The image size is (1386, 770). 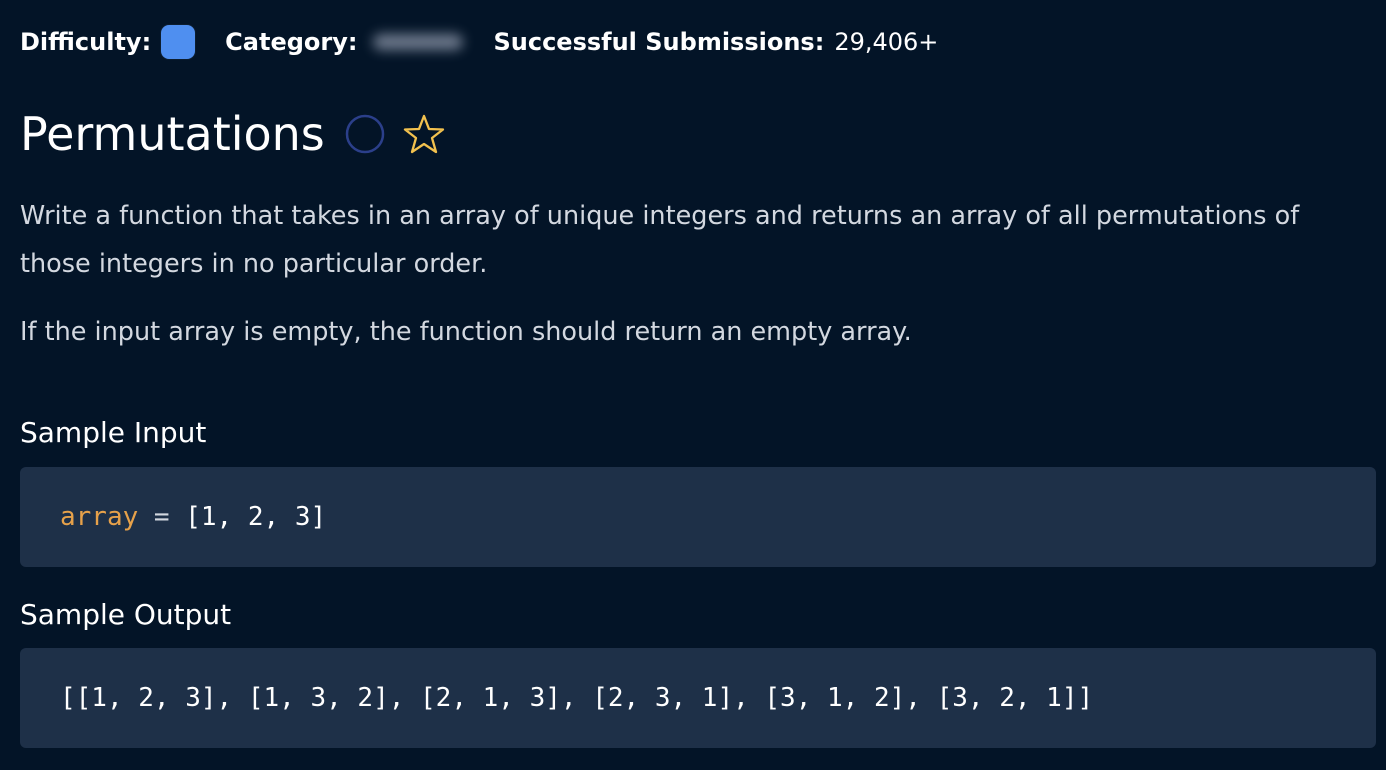 I want to click on difficulty-label: Difficulty:, so click(x=86, y=42).